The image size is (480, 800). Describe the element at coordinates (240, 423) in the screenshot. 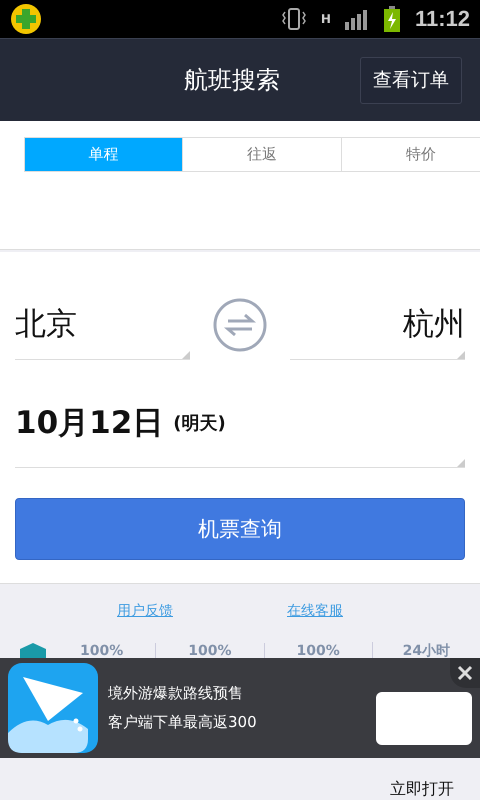

I see `date-field: 10月12日 (明天)` at that location.